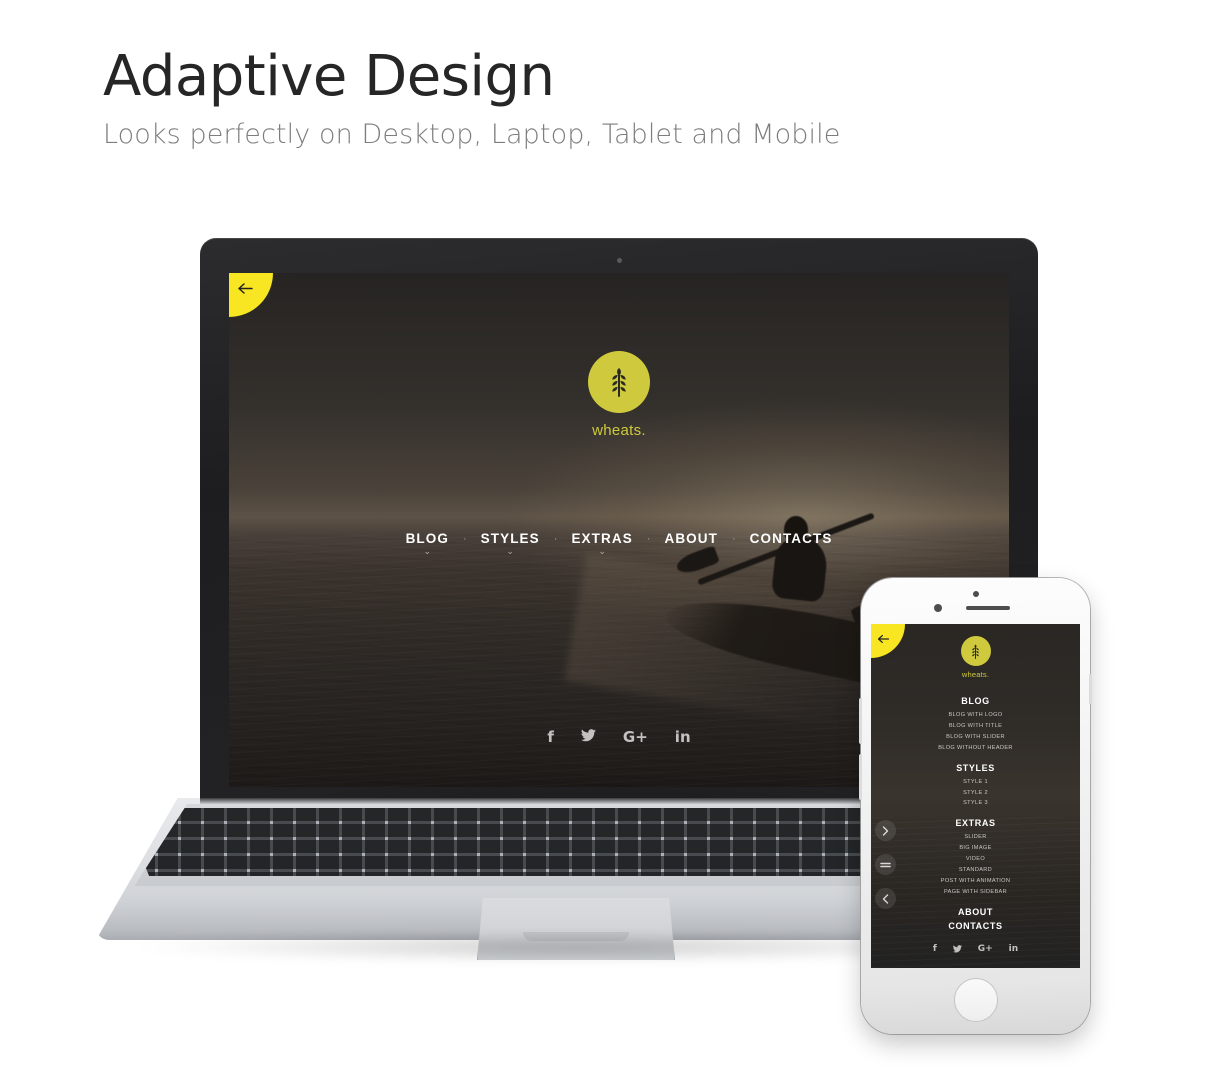 This screenshot has height=1086, width=1232. Describe the element at coordinates (975, 715) in the screenshot. I see `menu-item: BLOG WITH LOGO` at that location.